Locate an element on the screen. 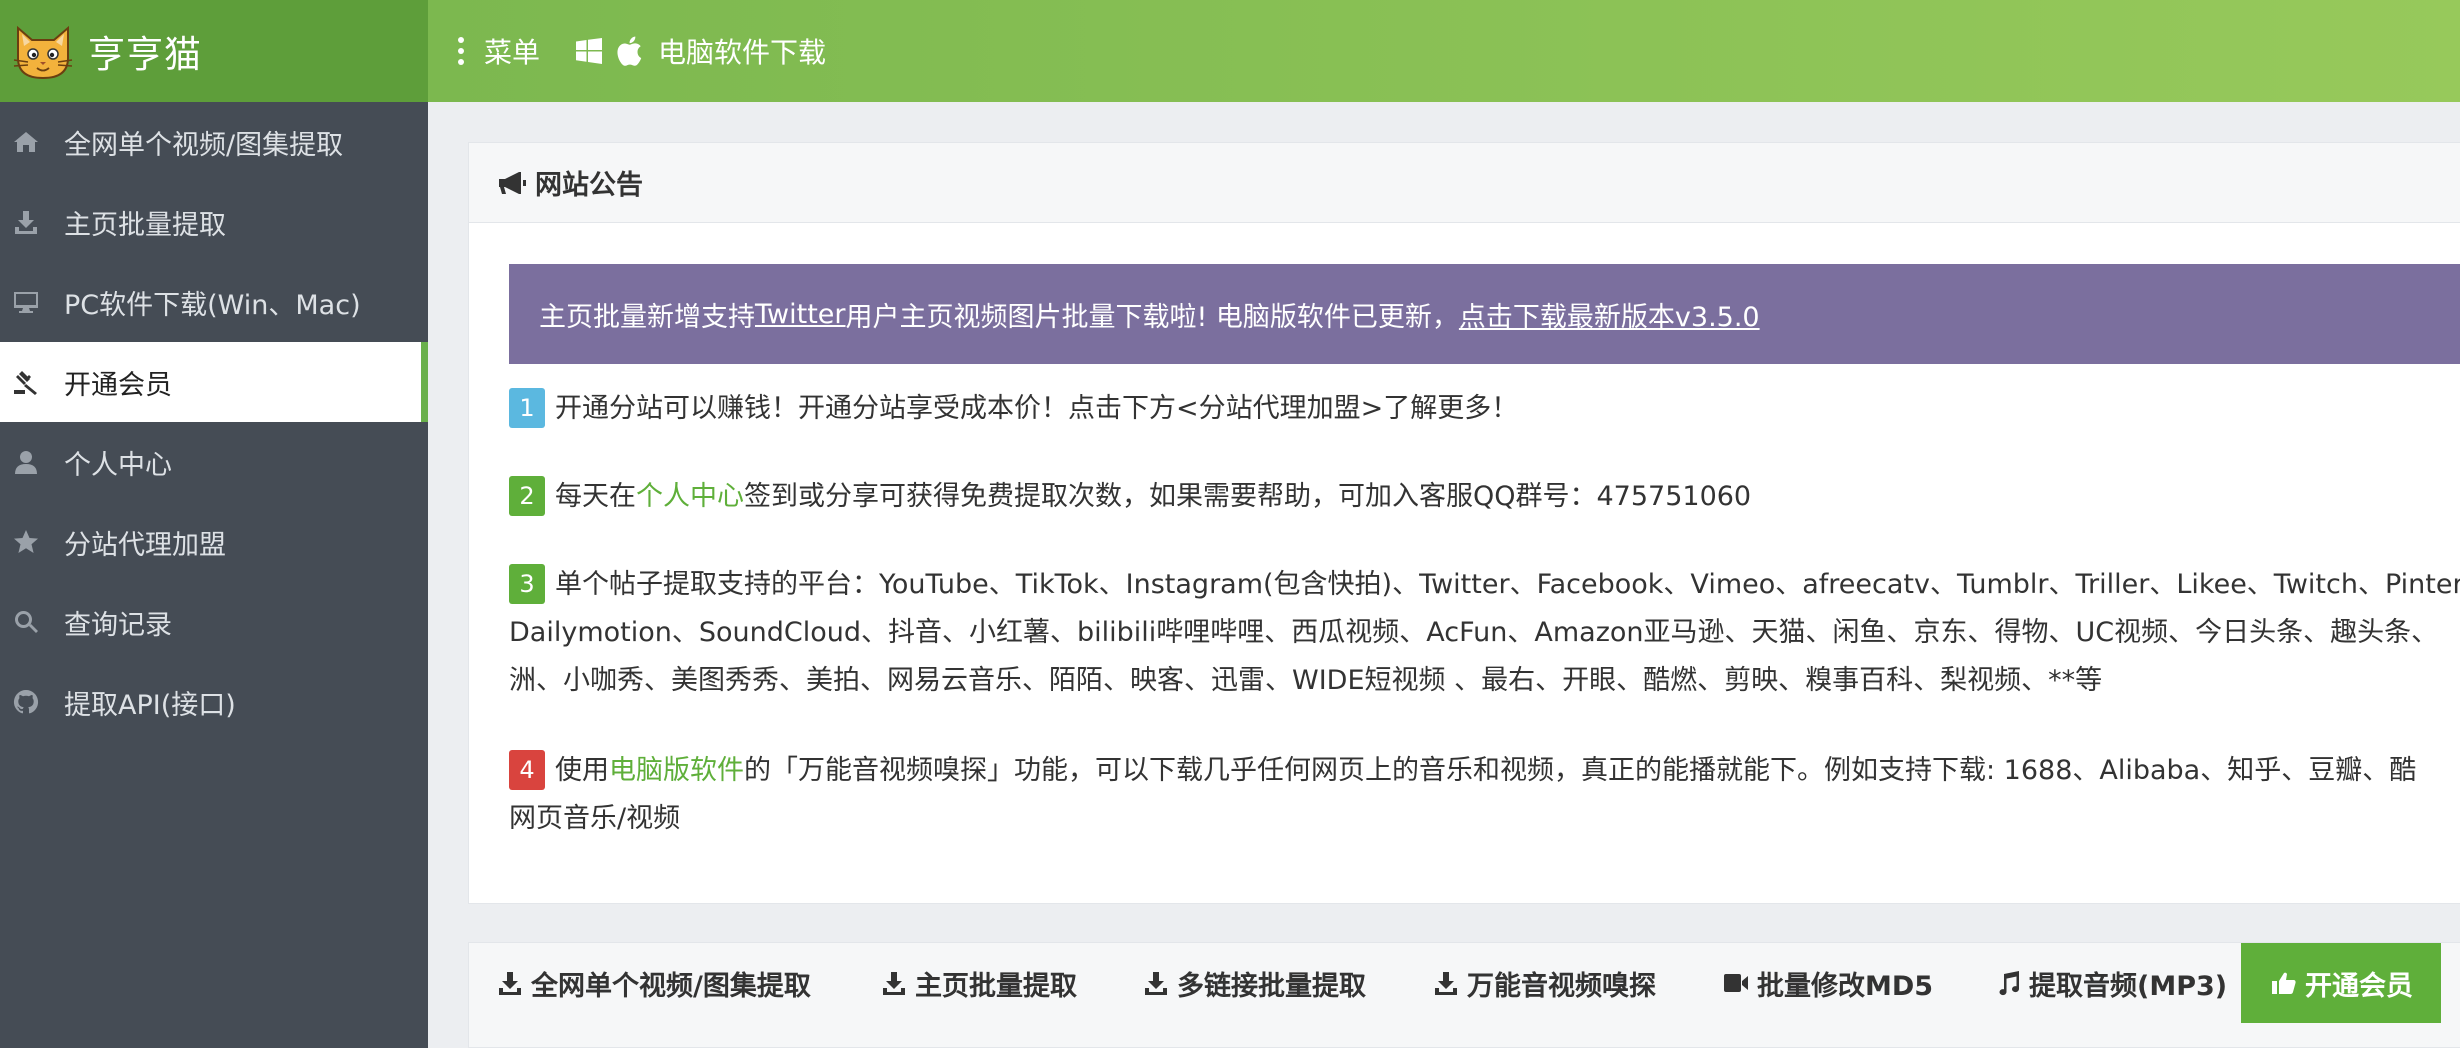 This screenshot has width=2460, height=1048. github-icon is located at coordinates (26, 702).